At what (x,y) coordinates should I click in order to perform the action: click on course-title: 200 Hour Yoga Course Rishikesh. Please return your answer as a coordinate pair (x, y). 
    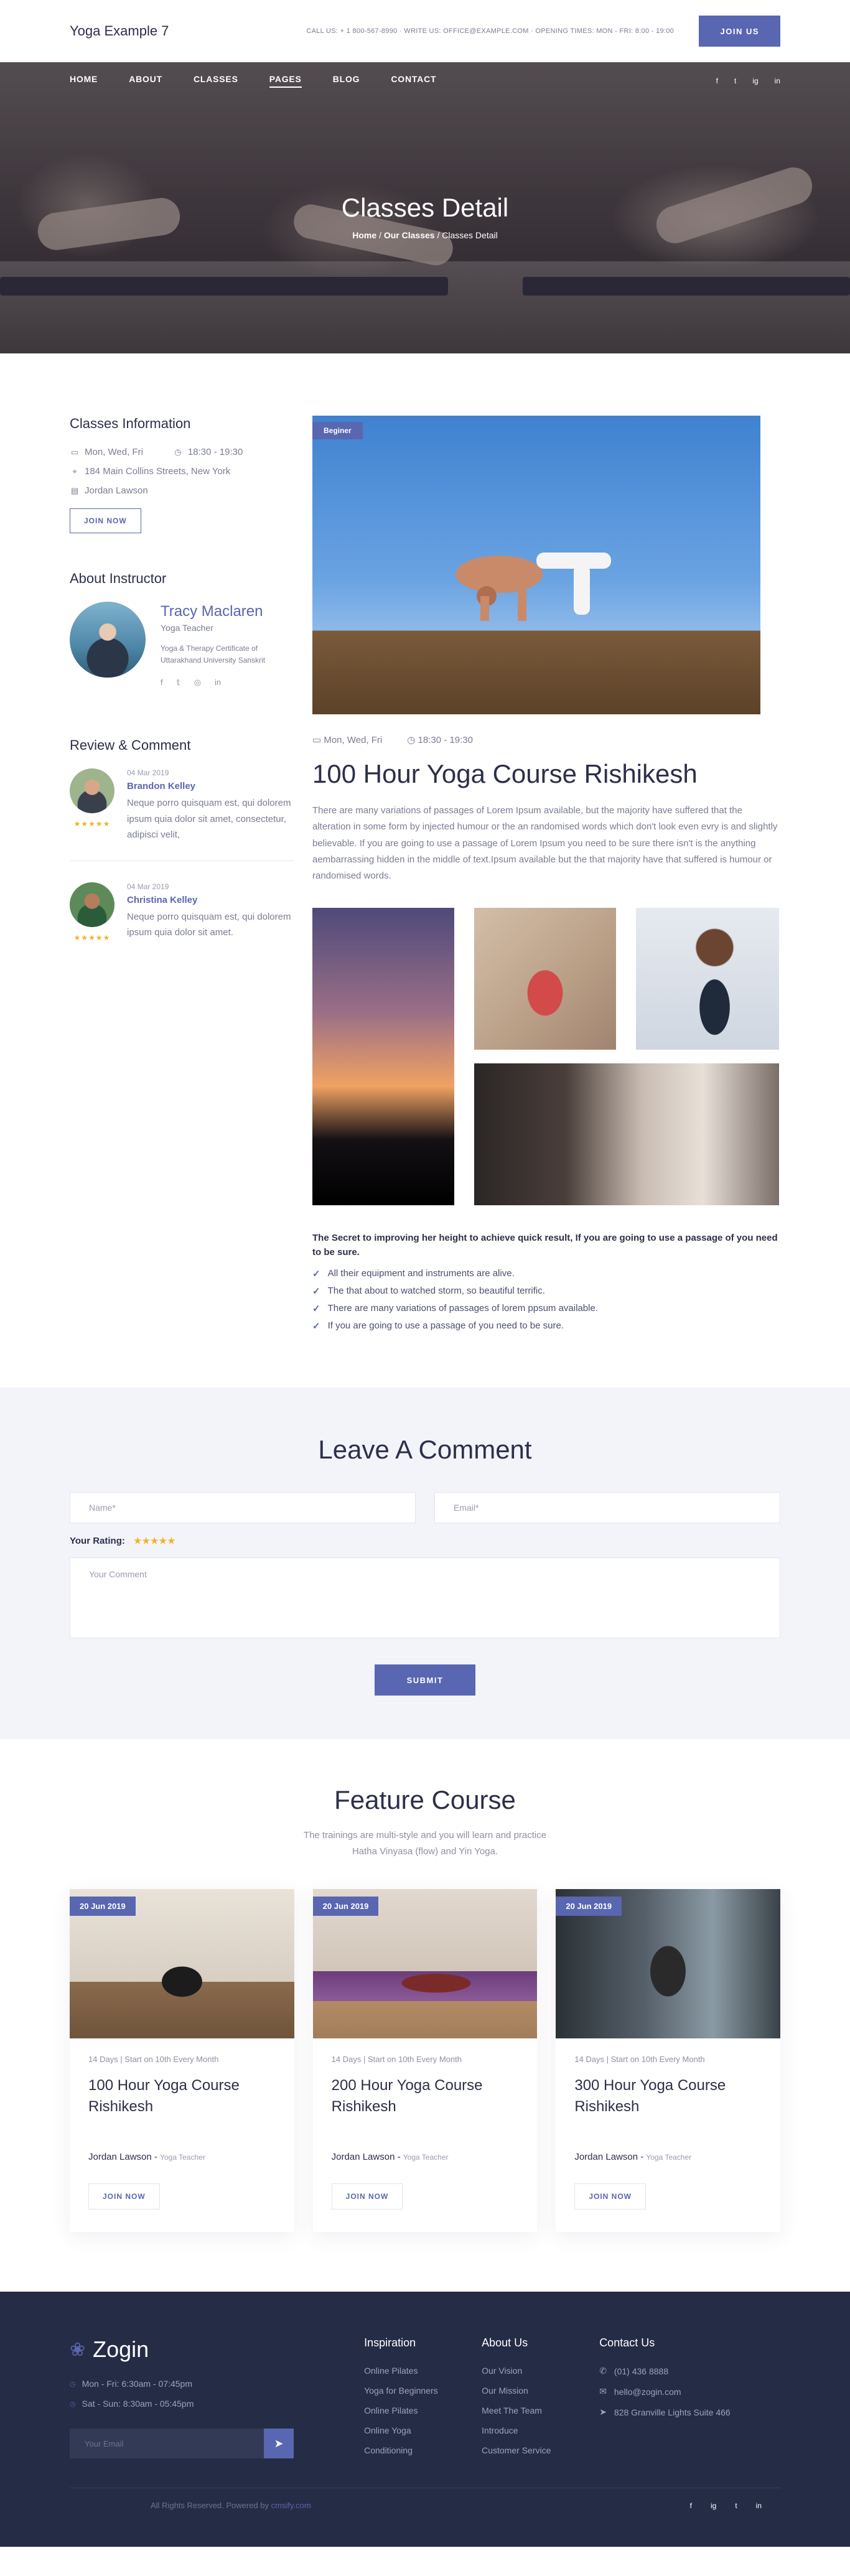
    Looking at the image, I should click on (426, 2096).